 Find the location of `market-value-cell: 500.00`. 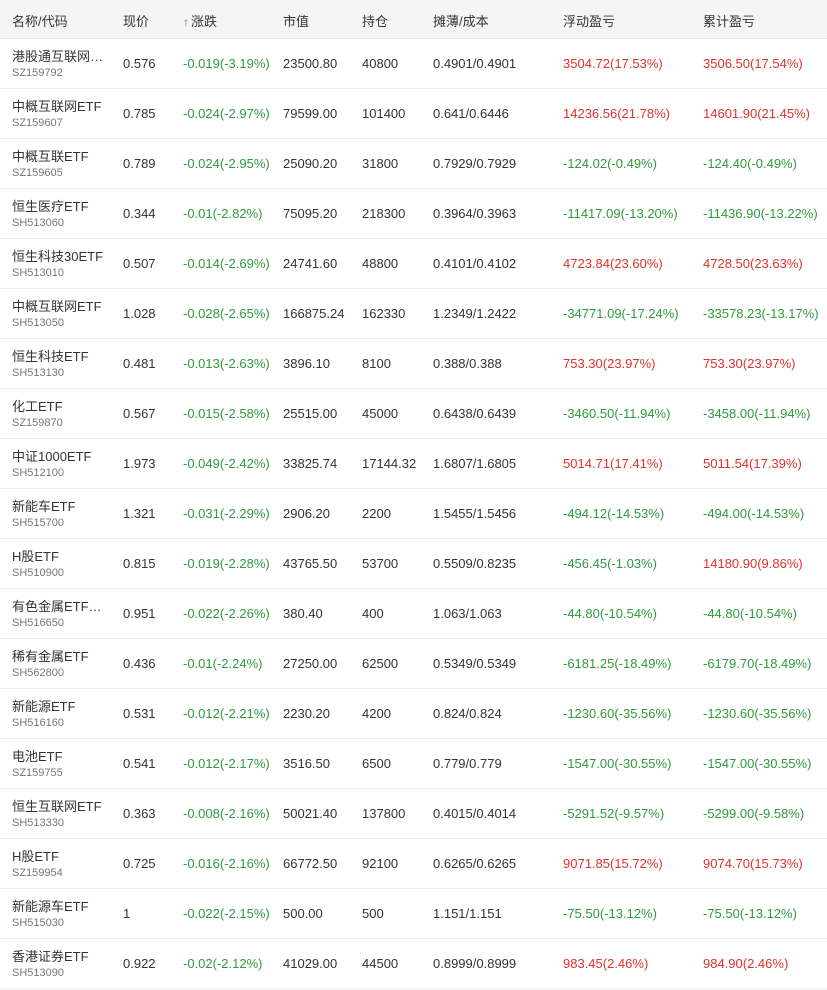

market-value-cell: 500.00 is located at coordinates (303, 913).